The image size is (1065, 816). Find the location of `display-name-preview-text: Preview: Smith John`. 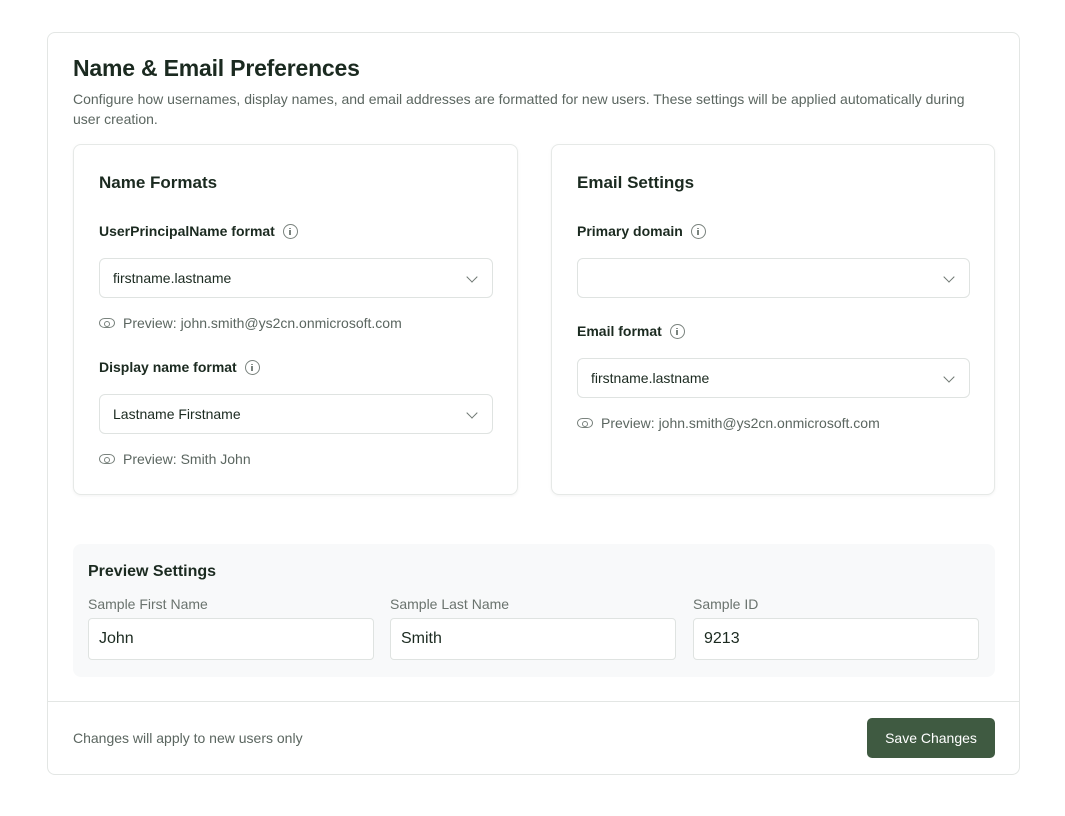

display-name-preview-text: Preview: Smith John is located at coordinates (187, 459).